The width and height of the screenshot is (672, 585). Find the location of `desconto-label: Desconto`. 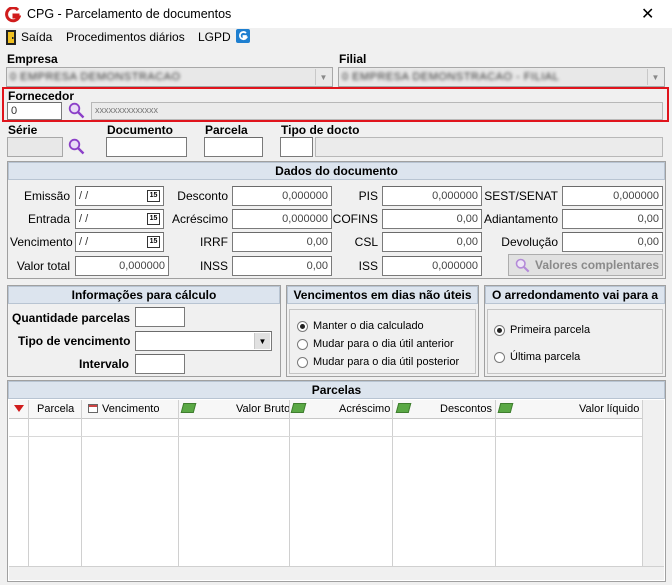

desconto-label: Desconto is located at coordinates (202, 196).